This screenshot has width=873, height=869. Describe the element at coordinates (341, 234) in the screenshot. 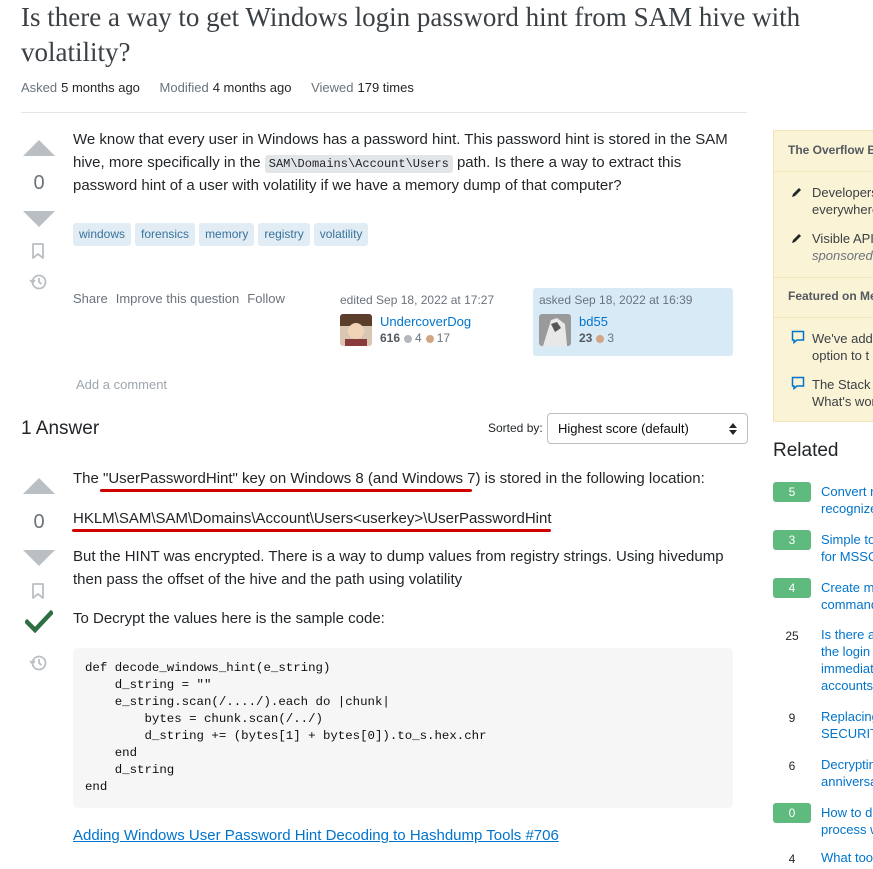

I see `tag-volatility: volatility` at that location.